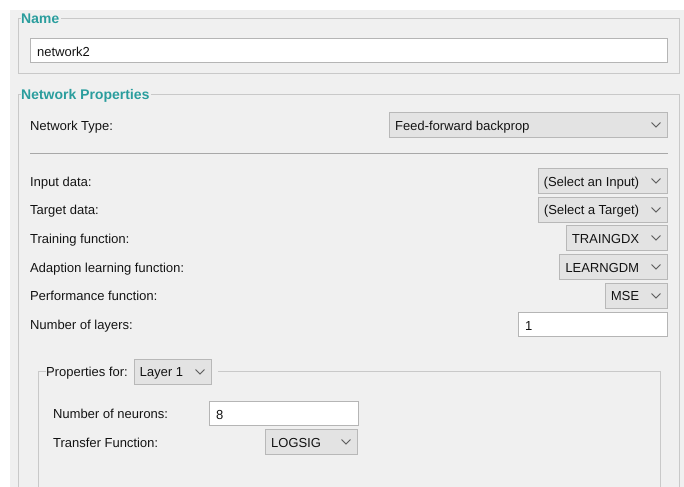  I want to click on dropdown-value: (Select an Input), so click(591, 181).